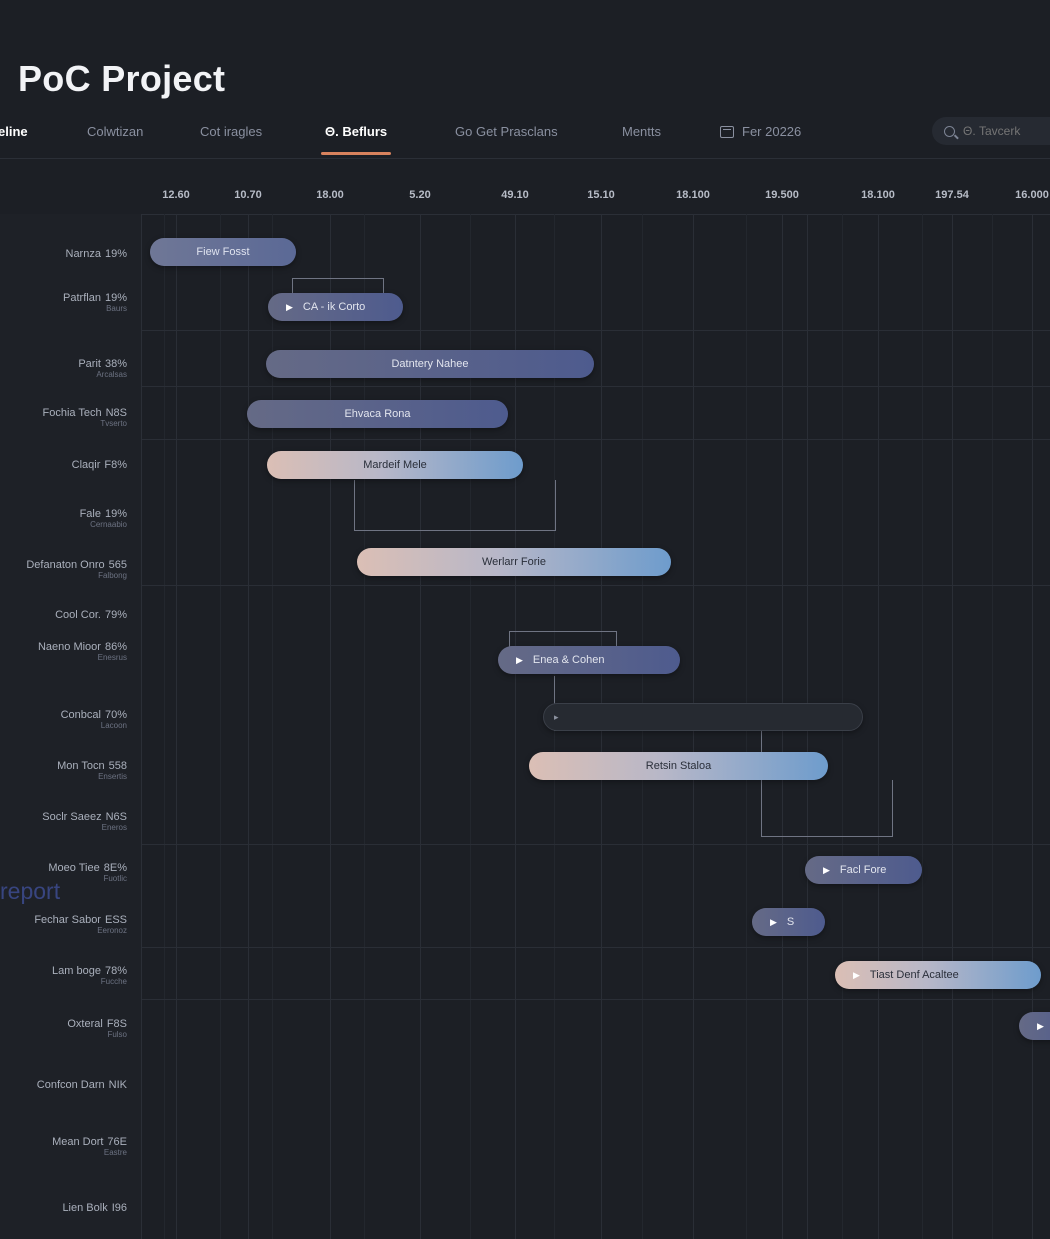 The width and height of the screenshot is (1050, 1239). Describe the element at coordinates (82, 1085) in the screenshot. I see `row-label: Confcon Darn NIK` at that location.